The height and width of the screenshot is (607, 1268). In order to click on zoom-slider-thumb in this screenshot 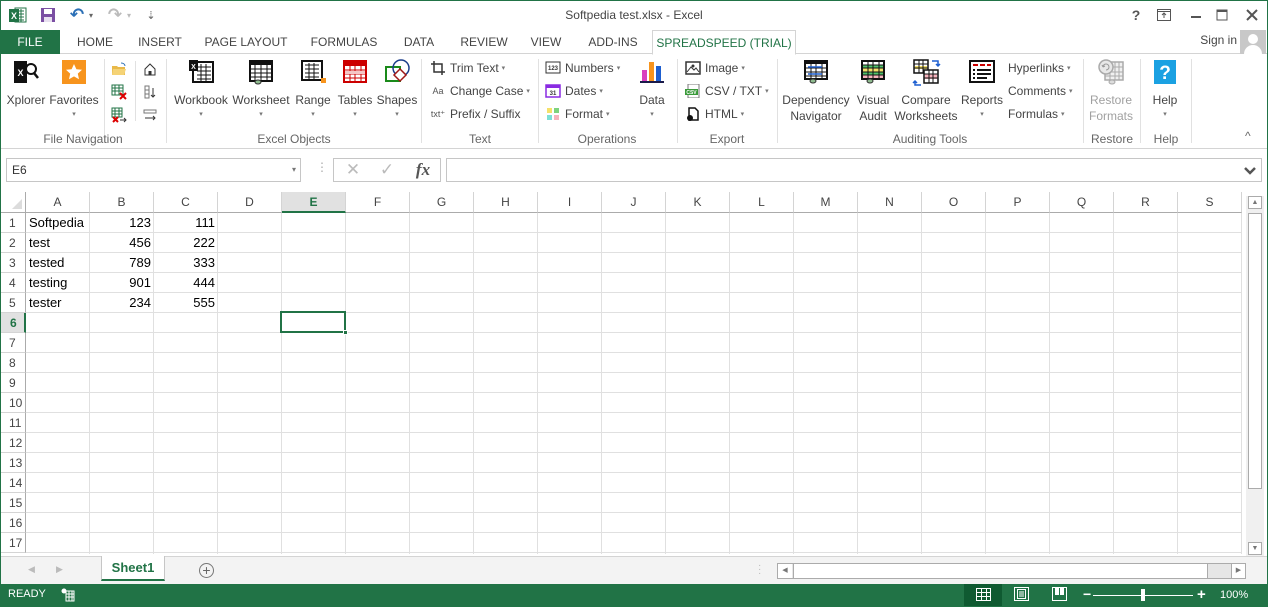, I will do `click(1143, 595)`.